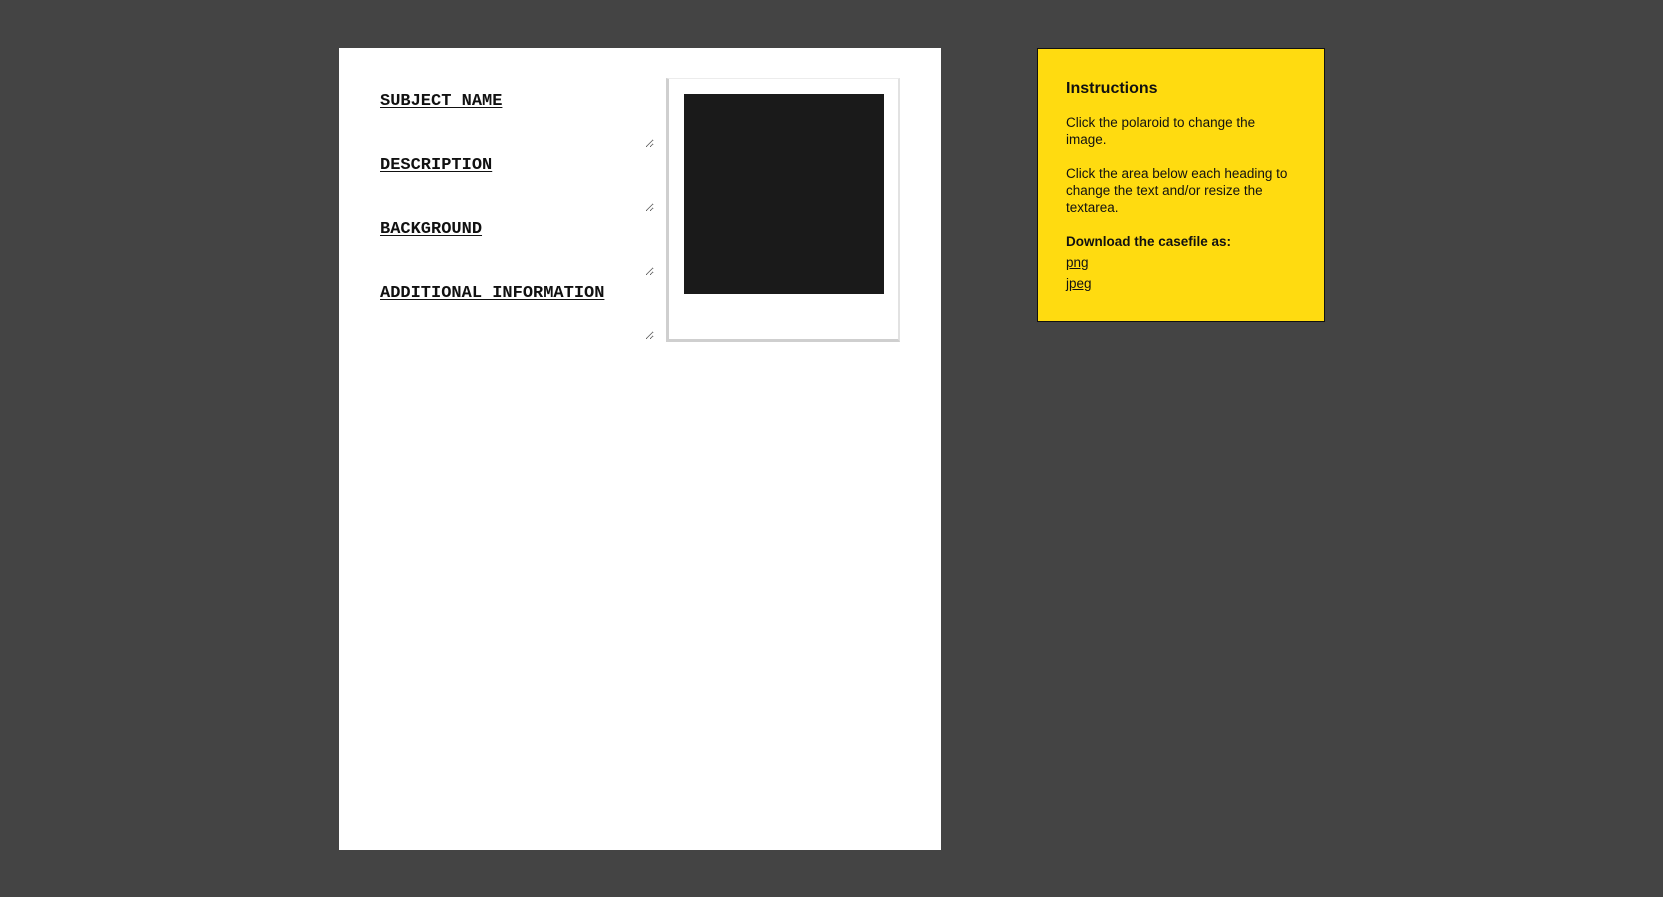 Image resolution: width=1663 pixels, height=897 pixels. I want to click on section-subject-name: SUBJECT NAME, so click(520, 120).